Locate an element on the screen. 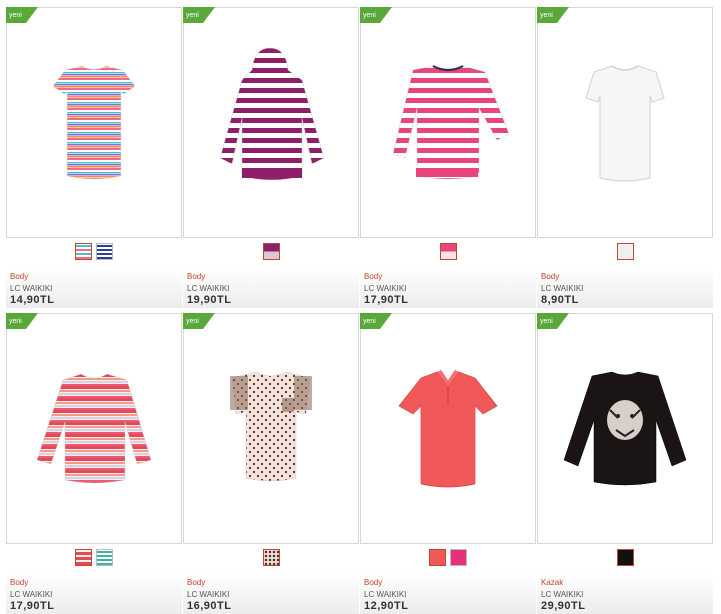  product-info: Body LC WAIKIKI 14,90TL is located at coordinates (94, 274).